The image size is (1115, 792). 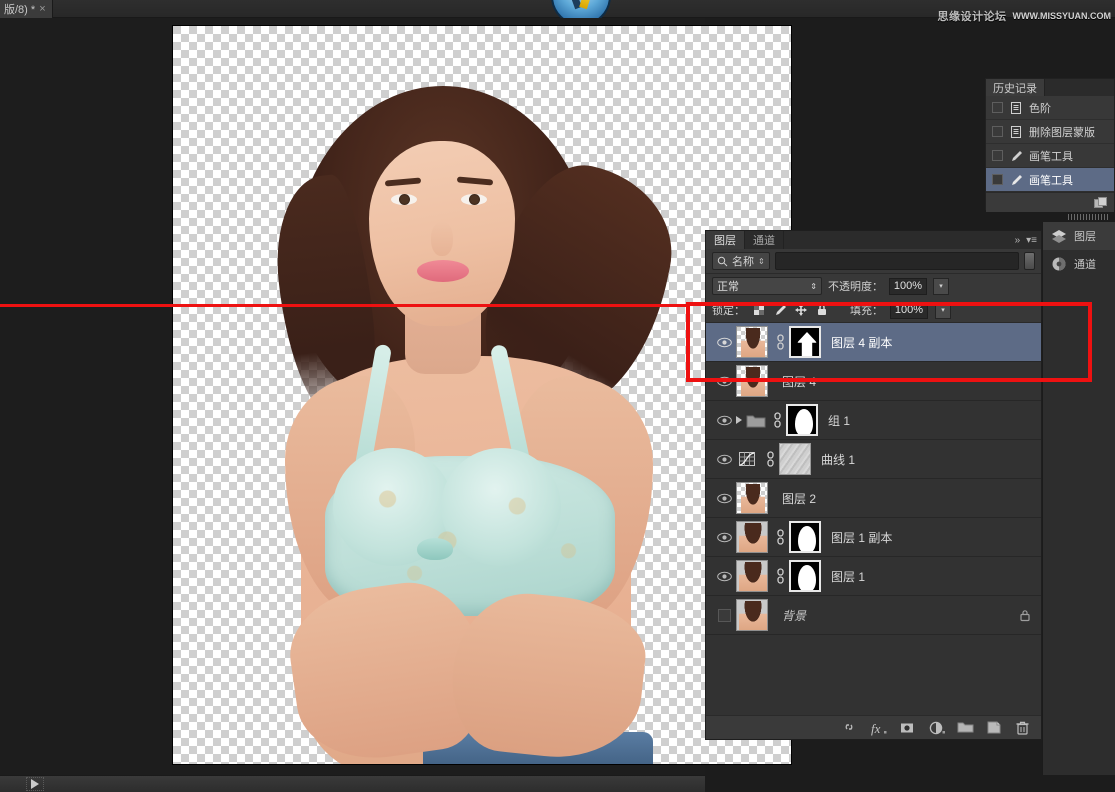 What do you see at coordinates (1018, 240) in the screenshot?
I see `collapse-icon: »` at bounding box center [1018, 240].